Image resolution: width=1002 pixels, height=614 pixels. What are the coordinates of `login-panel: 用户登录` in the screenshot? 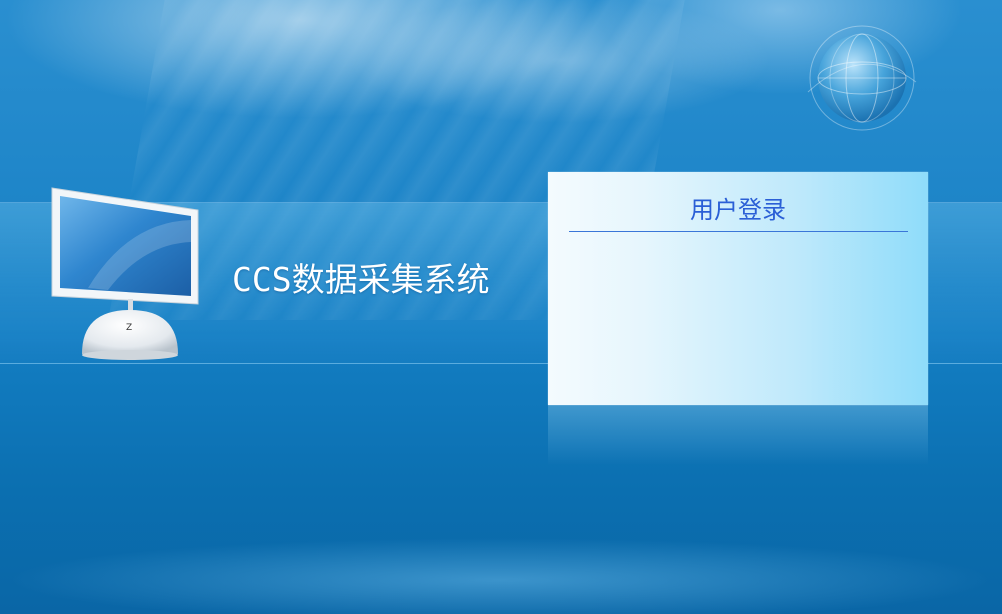 It's located at (738, 288).